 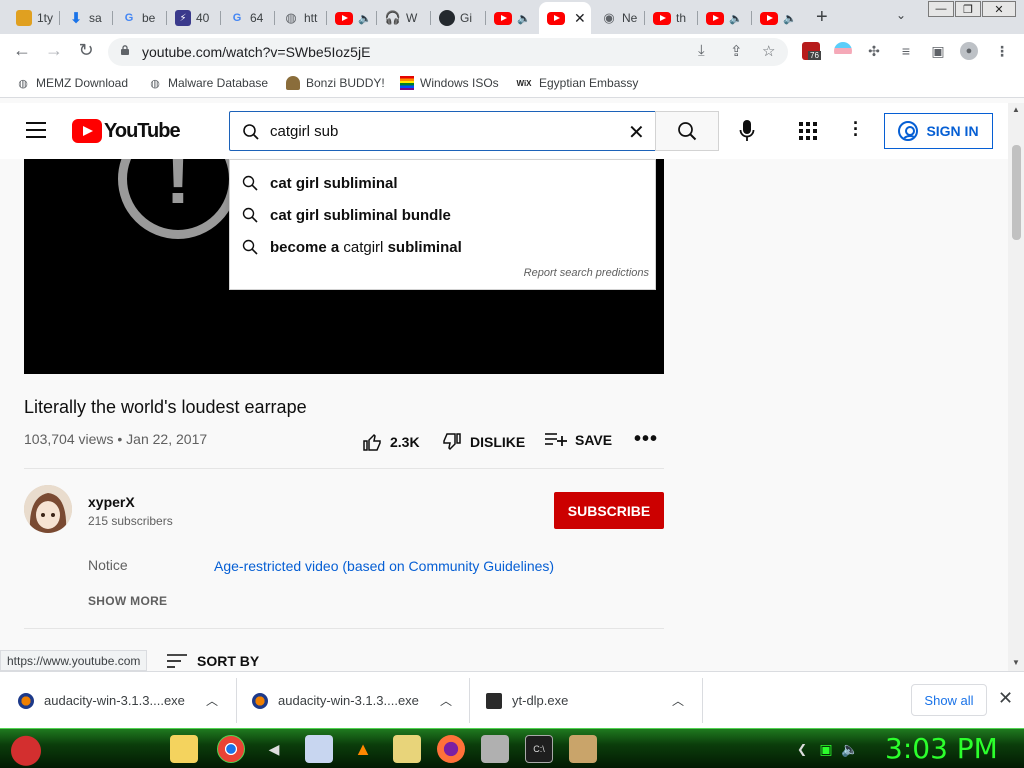 What do you see at coordinates (483, 442) in the screenshot?
I see `dislike-button: DISLIKE` at bounding box center [483, 442].